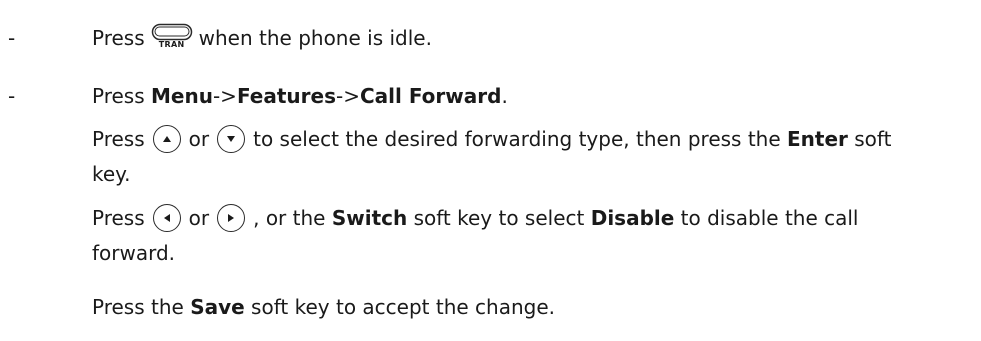 The height and width of the screenshot is (341, 981). I want to click on step-press-tran: - Press TRAN when the phone is idle., so click(216, 38).